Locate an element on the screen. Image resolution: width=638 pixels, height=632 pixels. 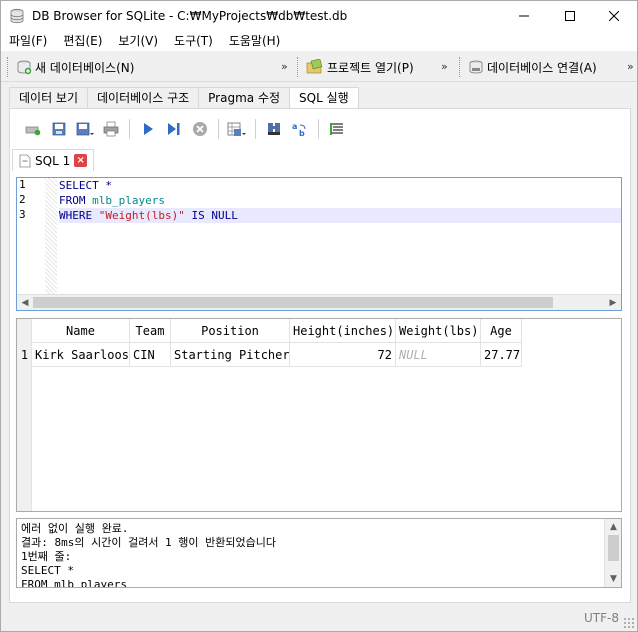
menu-file: 파일(F) is located at coordinates (28, 41).